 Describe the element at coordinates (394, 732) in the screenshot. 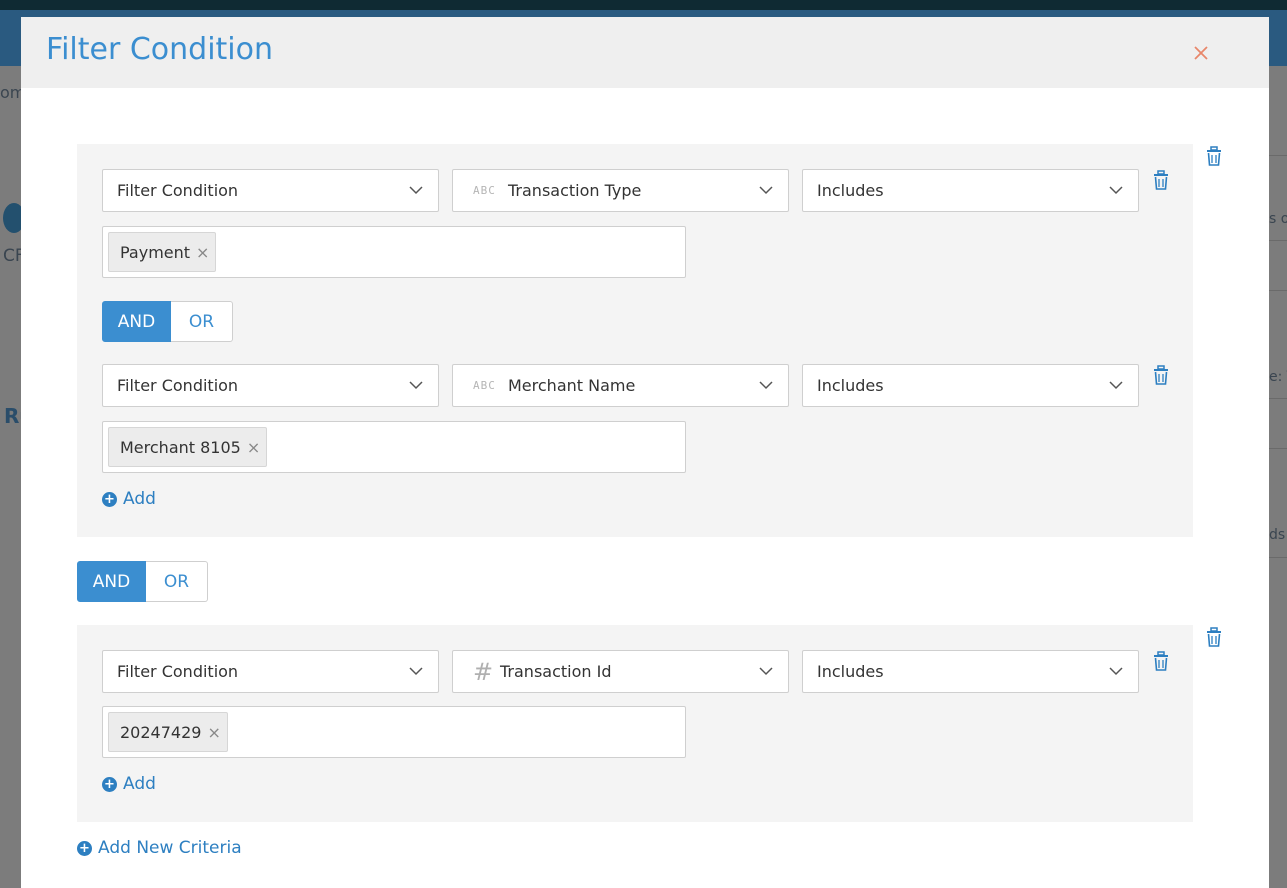

I see `values-input: 20247429 ×` at that location.